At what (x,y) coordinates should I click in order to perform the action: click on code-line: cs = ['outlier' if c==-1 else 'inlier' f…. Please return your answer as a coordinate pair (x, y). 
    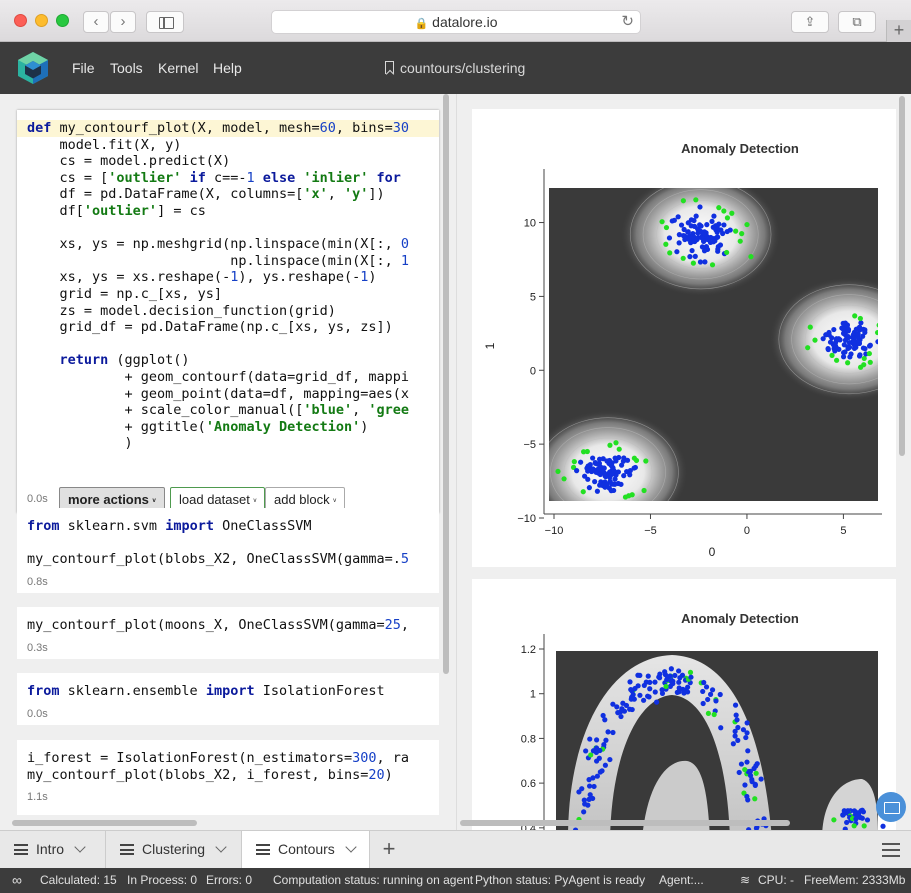
    Looking at the image, I should click on (214, 177).